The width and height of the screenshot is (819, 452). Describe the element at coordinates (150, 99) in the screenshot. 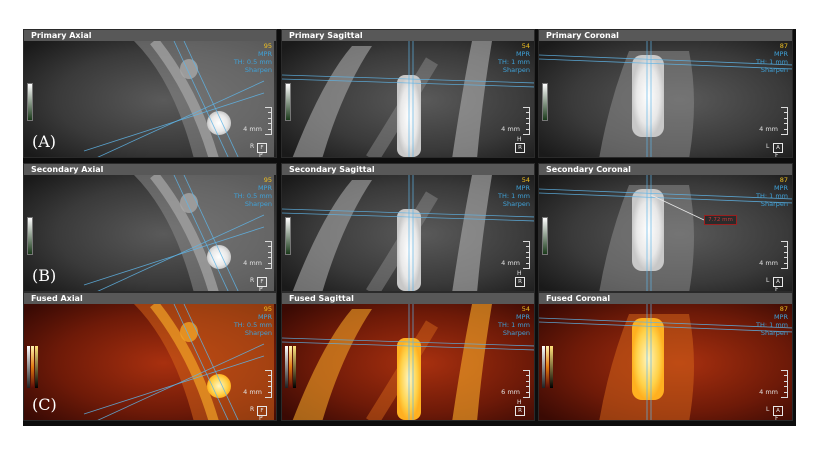

I see `viewport-image: 95 MPR TH: 0.5 mm Sharpen 4 mm R F P (A)` at that location.